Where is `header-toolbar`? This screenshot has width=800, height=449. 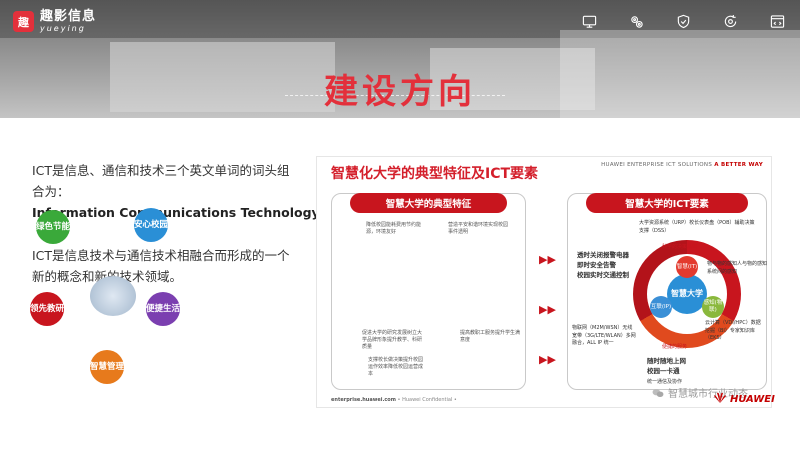 header-toolbar is located at coordinates (683, 21).